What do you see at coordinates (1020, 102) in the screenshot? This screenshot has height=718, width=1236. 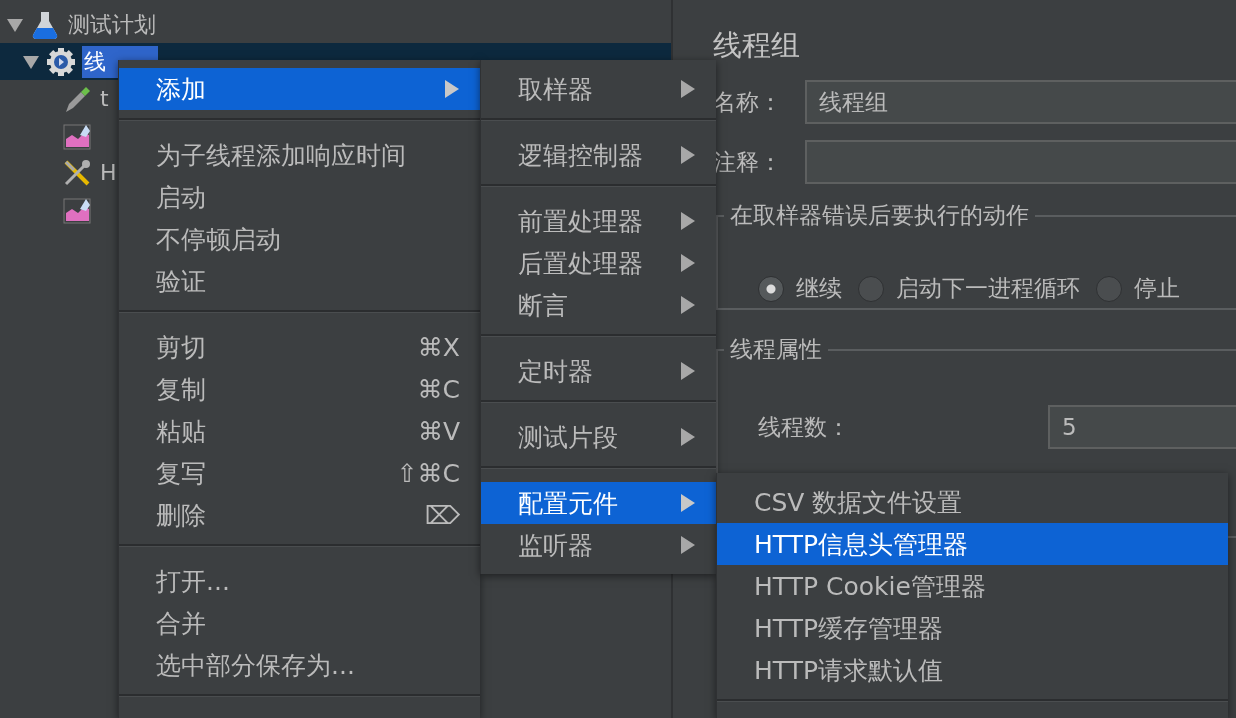 I see `input-field: 线程组` at bounding box center [1020, 102].